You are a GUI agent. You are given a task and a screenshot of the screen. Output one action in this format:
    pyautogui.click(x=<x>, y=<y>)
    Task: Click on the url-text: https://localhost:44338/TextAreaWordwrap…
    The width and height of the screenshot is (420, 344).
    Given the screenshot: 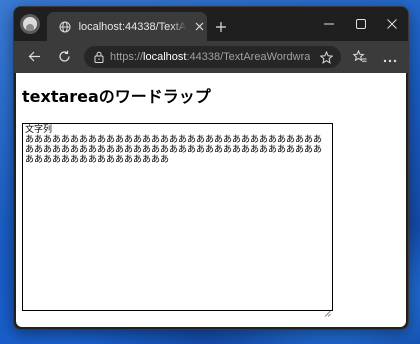 What is the action you would take?
    pyautogui.click(x=210, y=57)
    